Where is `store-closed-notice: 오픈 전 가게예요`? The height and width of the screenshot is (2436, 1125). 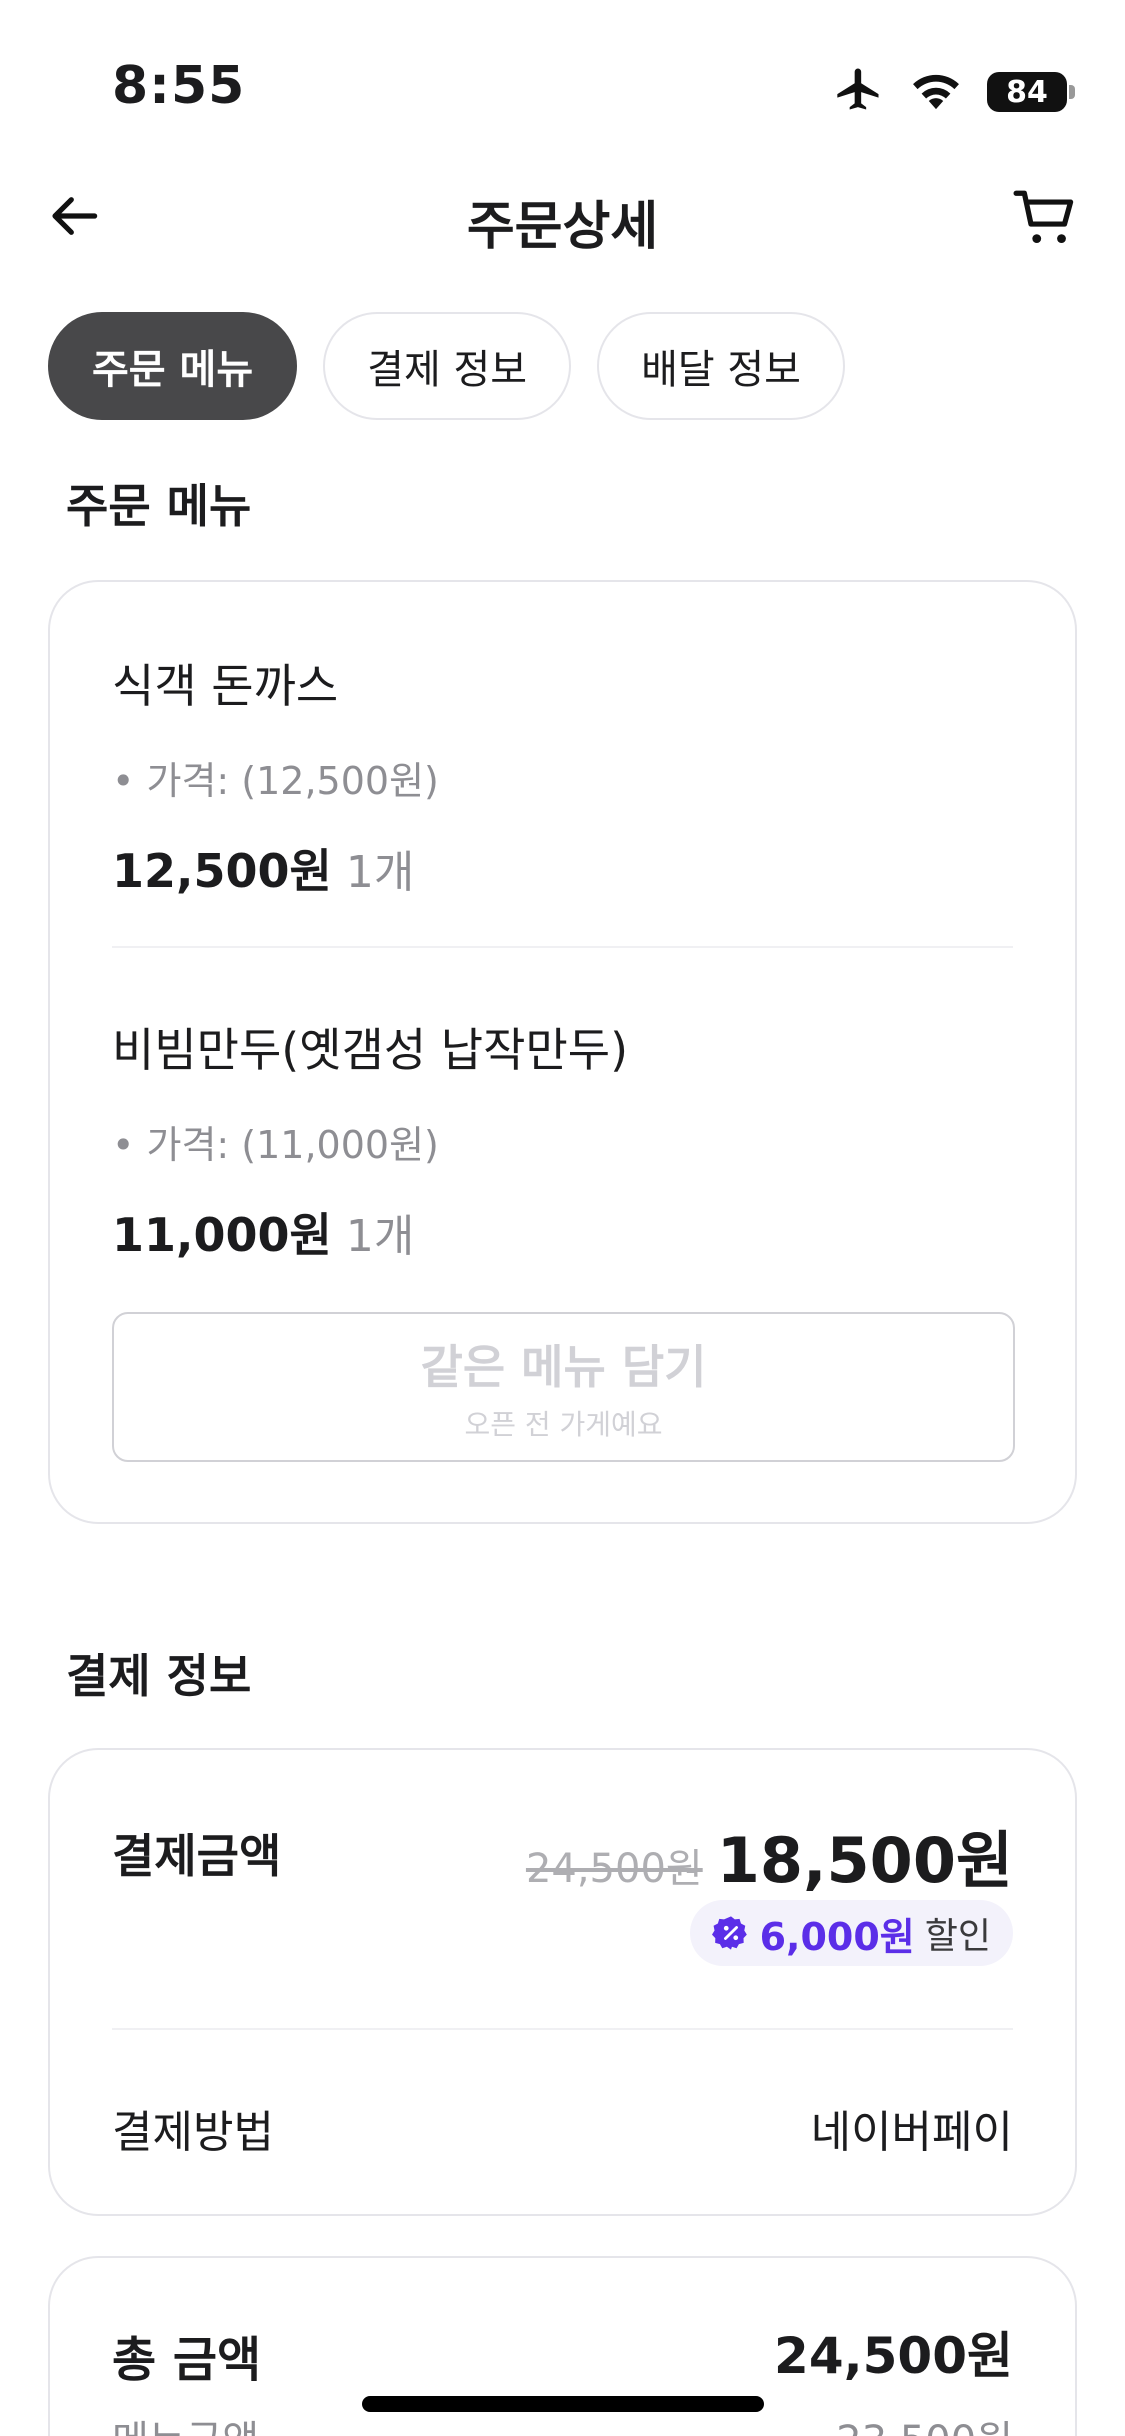
store-closed-notice: 오픈 전 가게예요 is located at coordinates (563, 1424).